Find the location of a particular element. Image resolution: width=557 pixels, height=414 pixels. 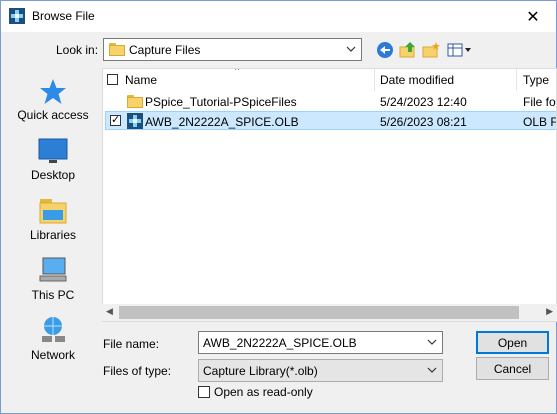

desktop-icon is located at coordinates (53, 150).